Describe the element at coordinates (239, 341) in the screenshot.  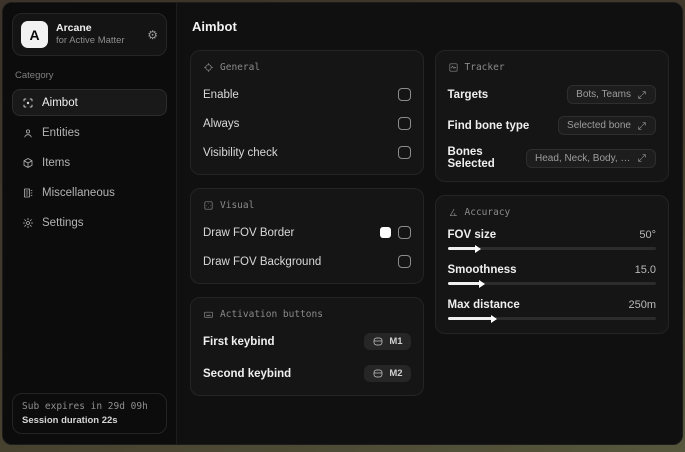
I see `setting-label: First keybind` at that location.